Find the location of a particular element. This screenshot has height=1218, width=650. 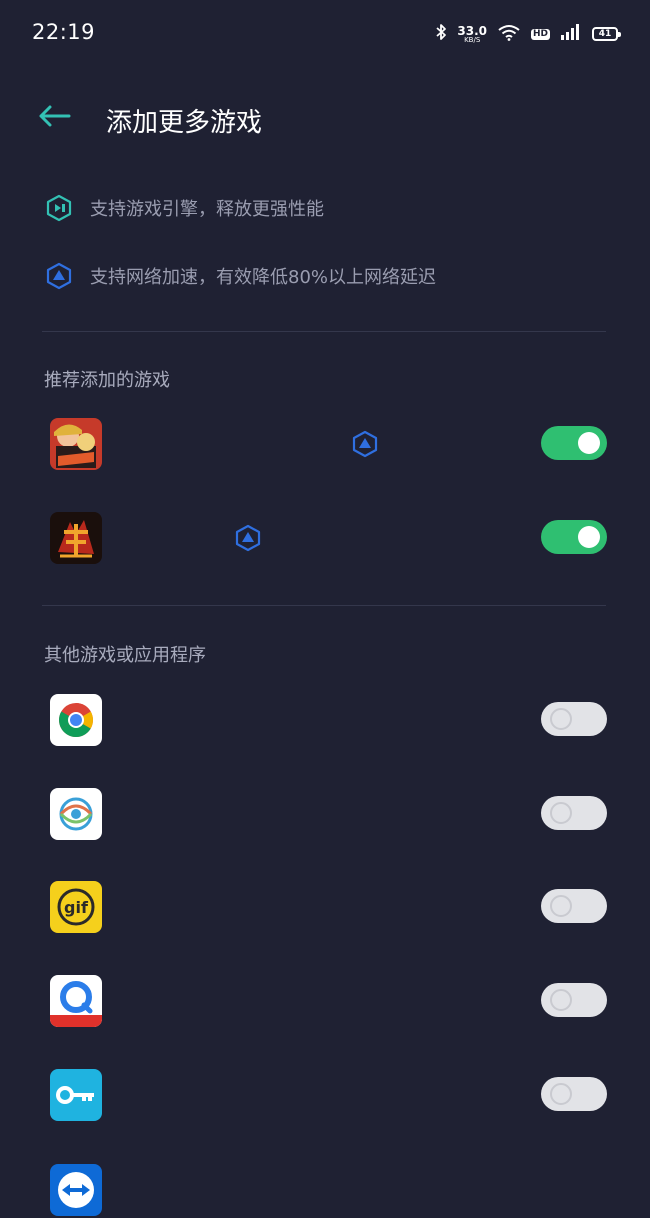

wifi-icon is located at coordinates (509, 34).